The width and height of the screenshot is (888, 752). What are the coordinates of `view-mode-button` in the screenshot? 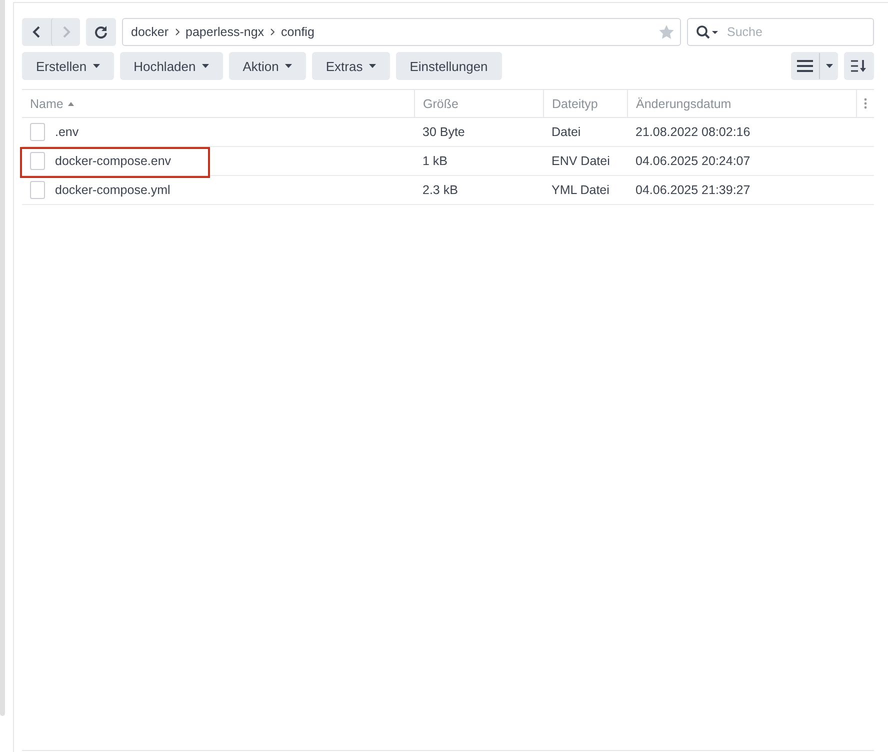 It's located at (814, 66).